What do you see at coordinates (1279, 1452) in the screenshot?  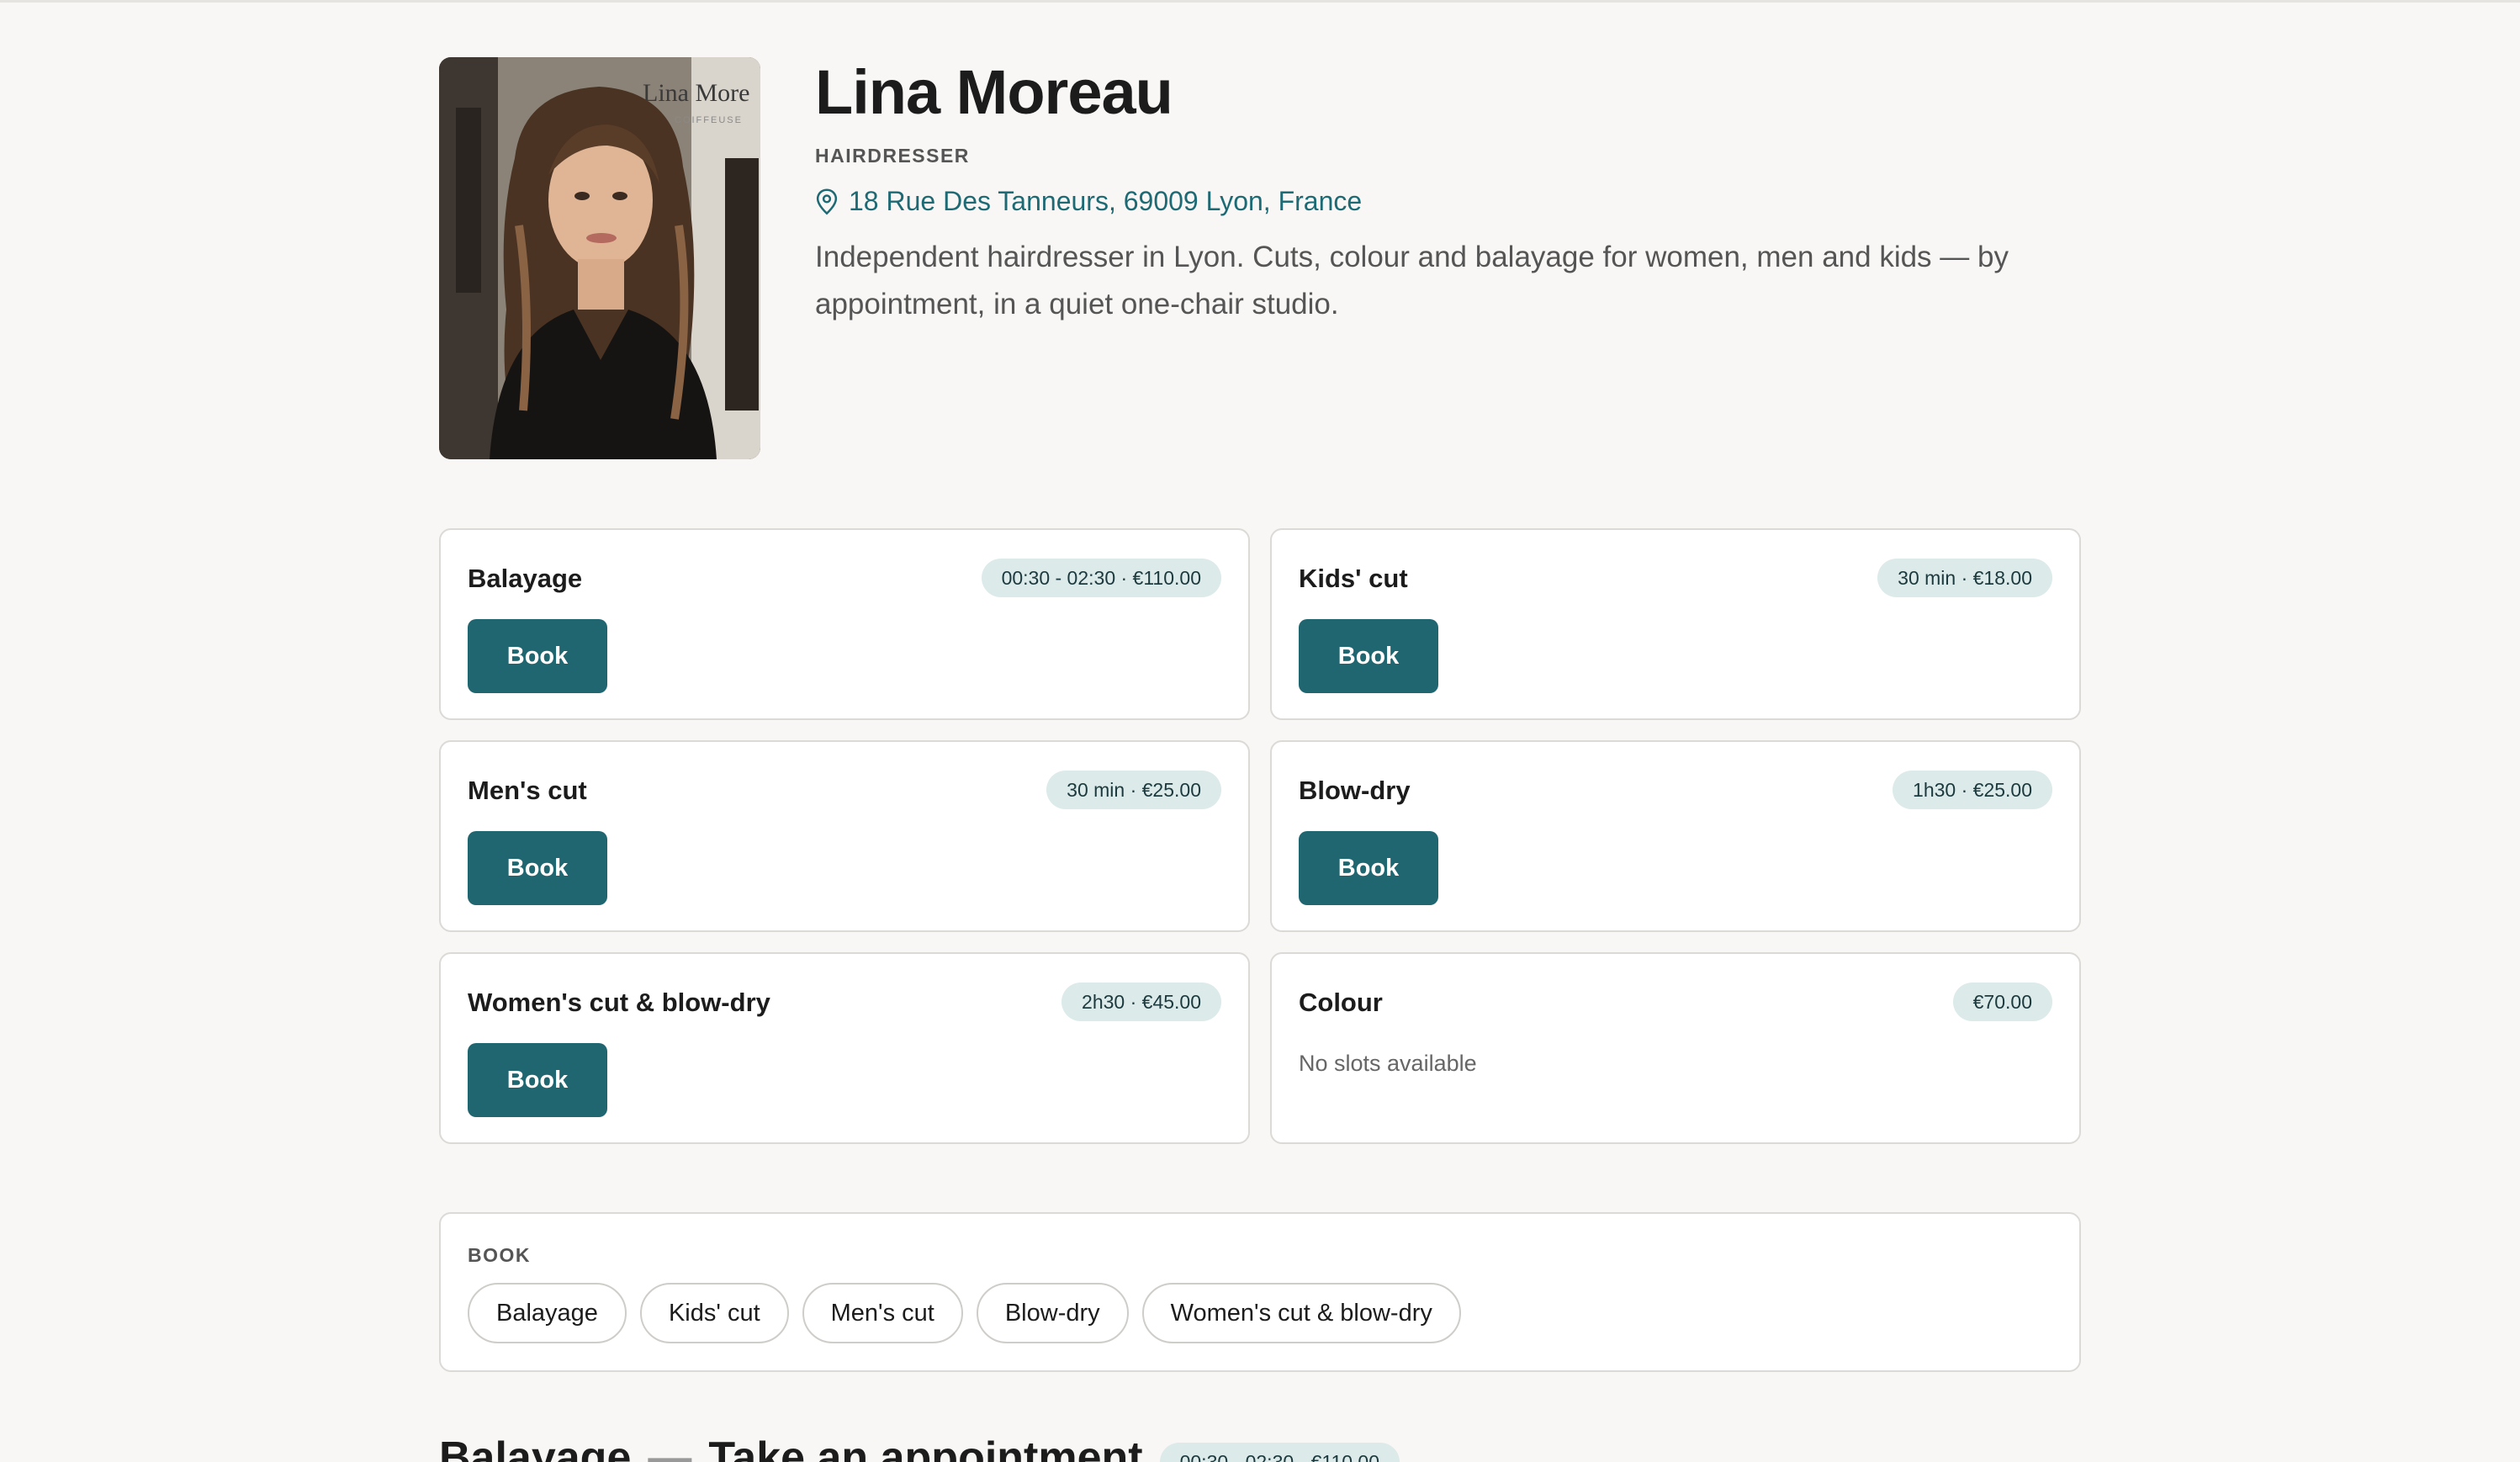 I see `appointment-badge: 00:30 - 02:30 · €110.00` at bounding box center [1279, 1452].